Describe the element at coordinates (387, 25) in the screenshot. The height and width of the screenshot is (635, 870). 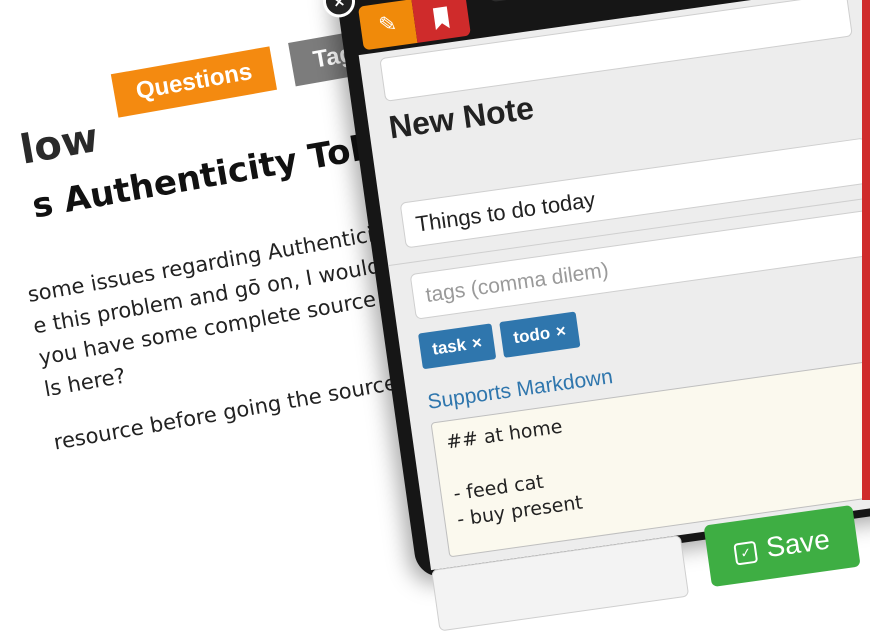
I see `pencil-icon: ✎` at that location.